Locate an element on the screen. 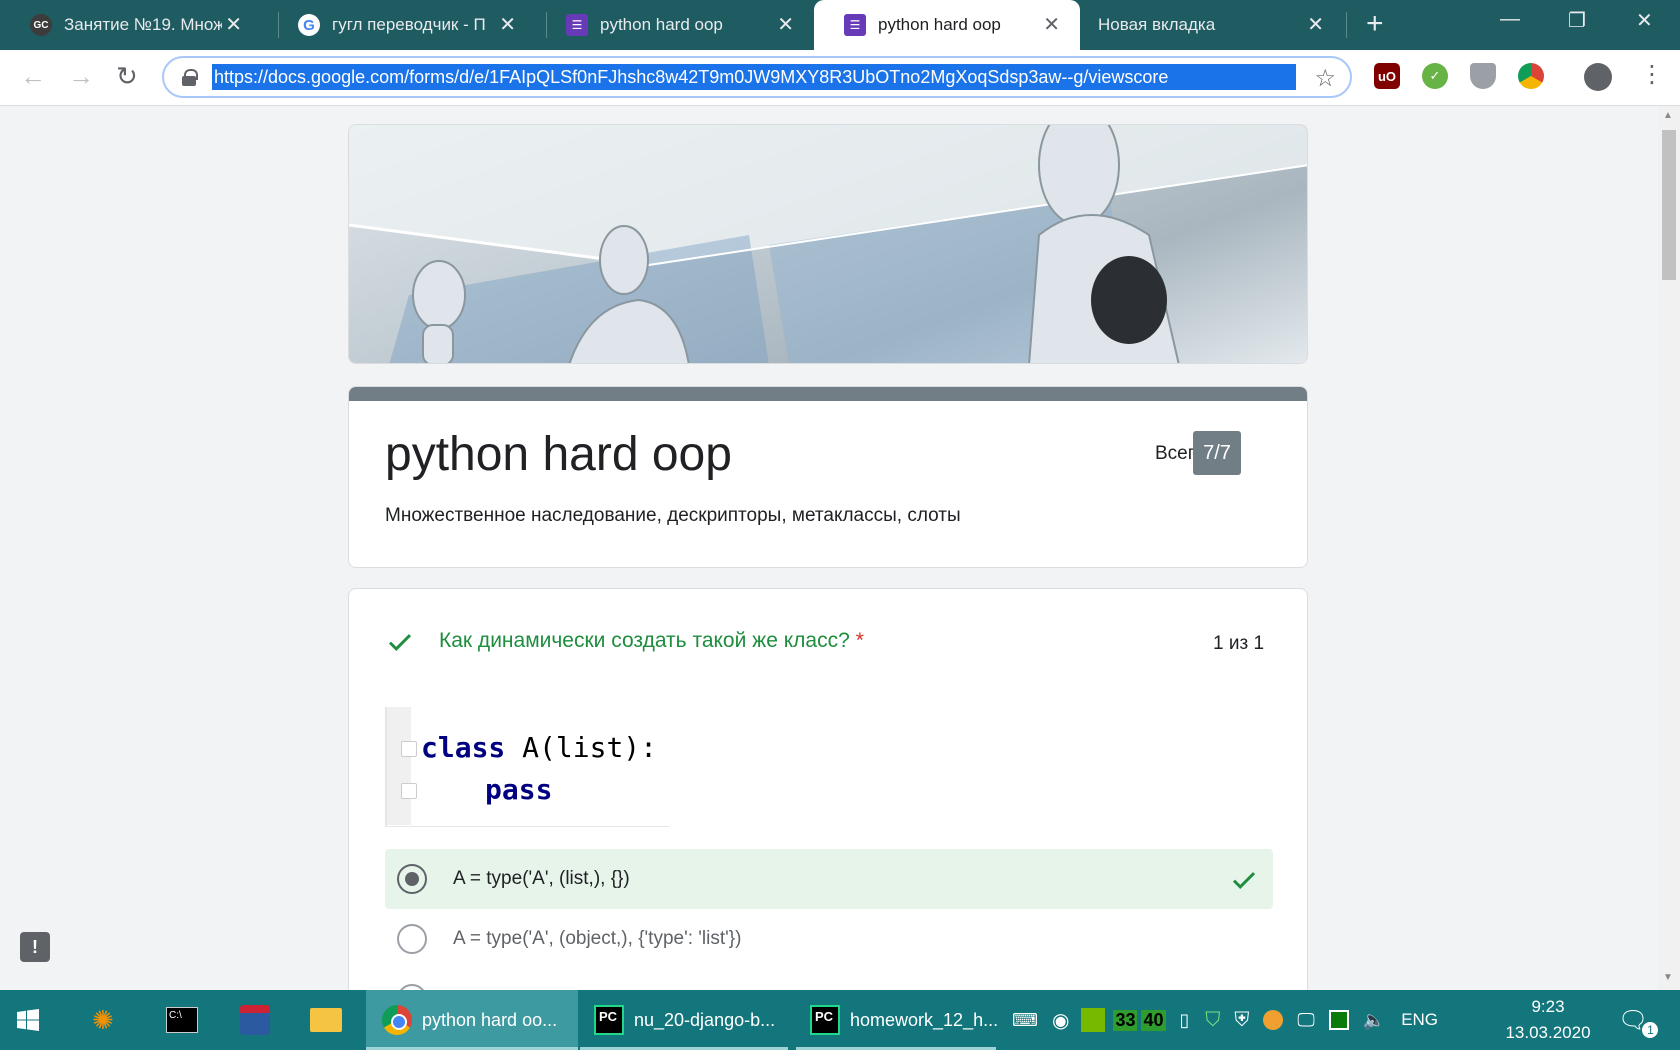  scrollbar-thumb is located at coordinates (1669, 205).